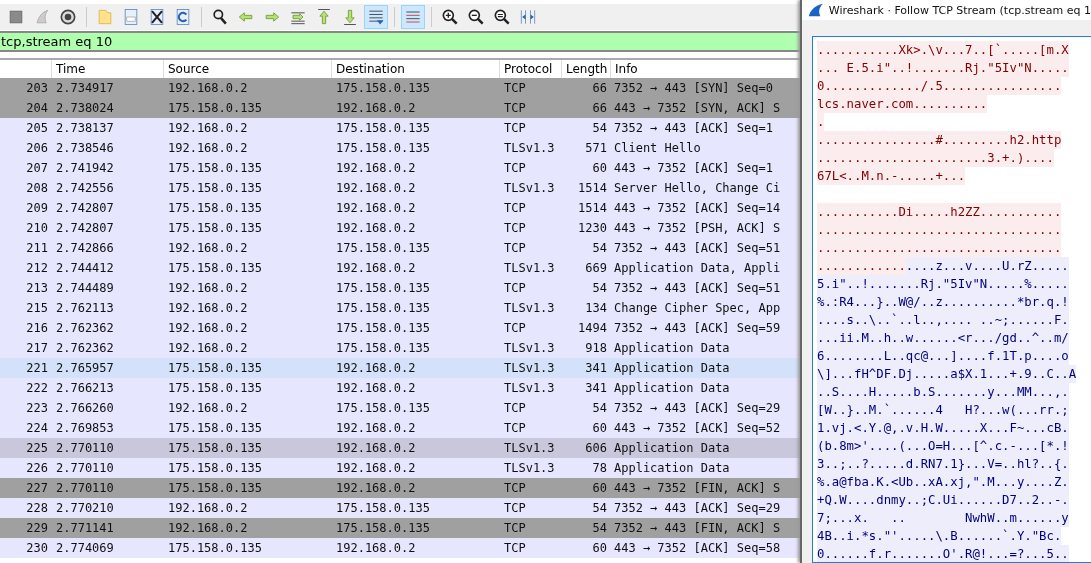  What do you see at coordinates (400, 228) in the screenshot?
I see `packet-row: 210 2.742807 175.158.0.135 192.168.0.2 TCP 1230 443 → 7352 [PSH, ACK] S` at bounding box center [400, 228].